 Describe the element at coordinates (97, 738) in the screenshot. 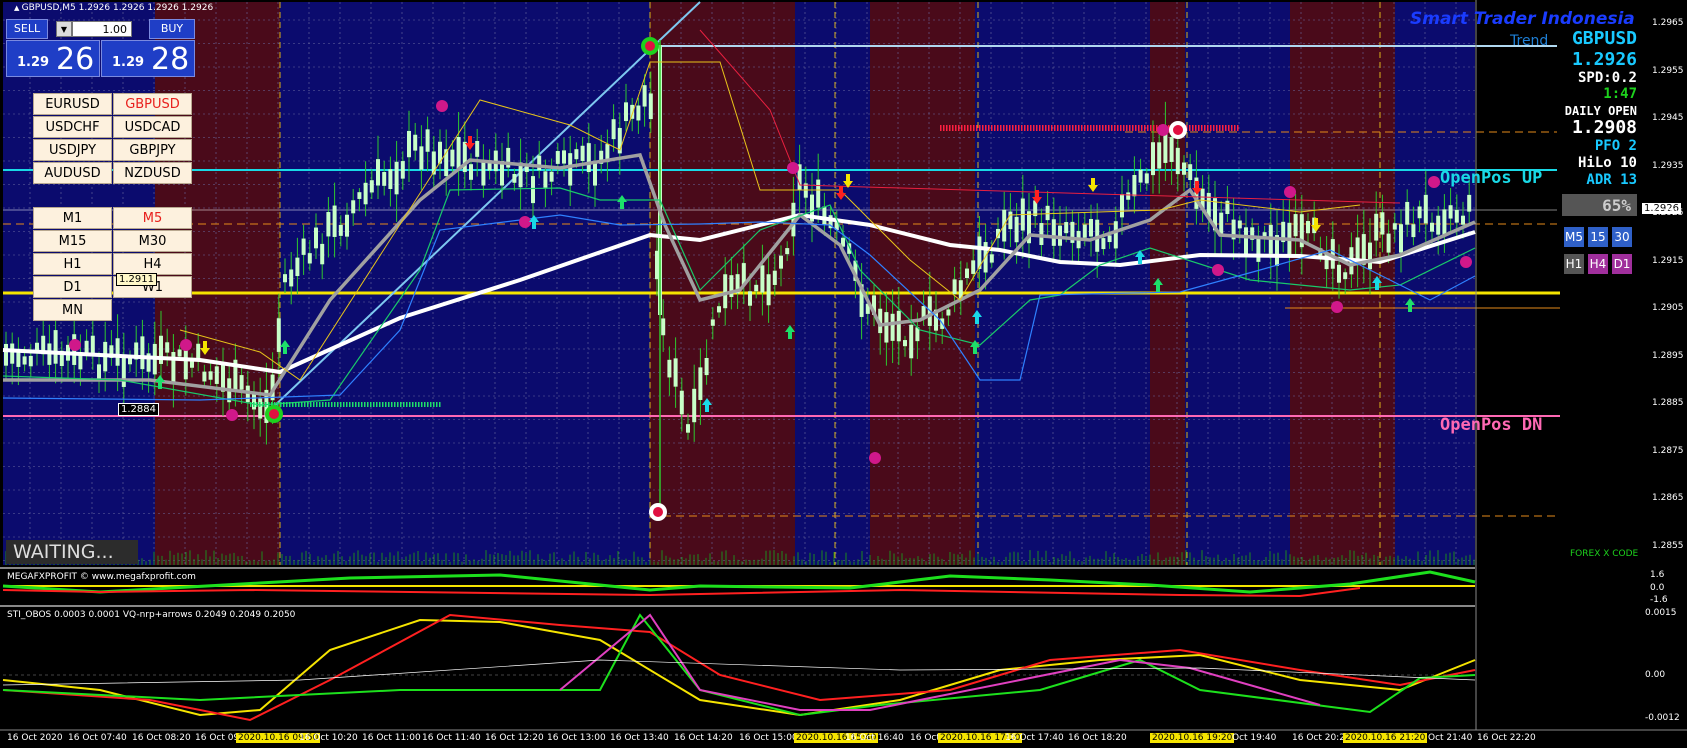

I see `time-axis-label: 16 Oct 07:40` at that location.